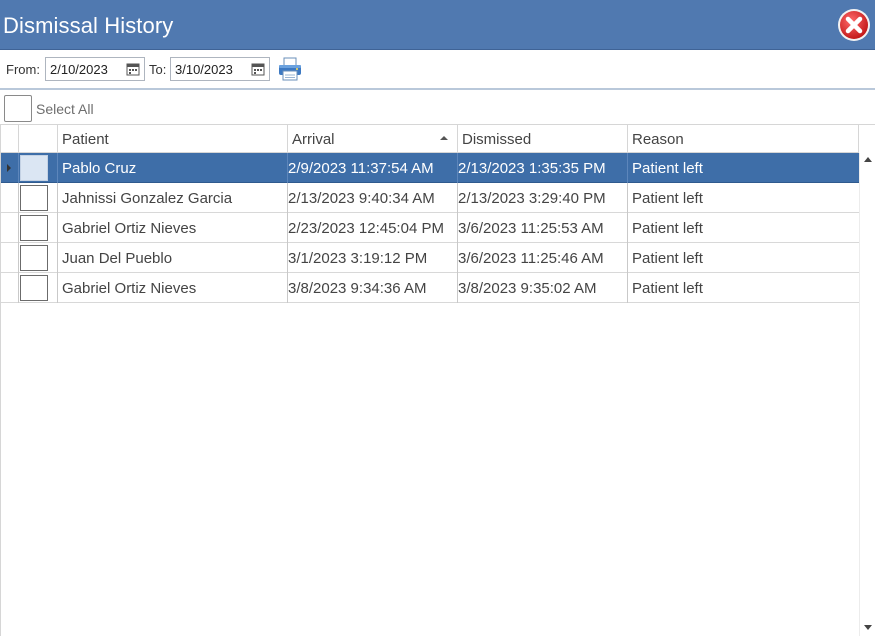 Image resolution: width=875 pixels, height=636 pixels. What do you see at coordinates (543, 139) in the screenshot?
I see `column-header-dismissed: Dismissed` at bounding box center [543, 139].